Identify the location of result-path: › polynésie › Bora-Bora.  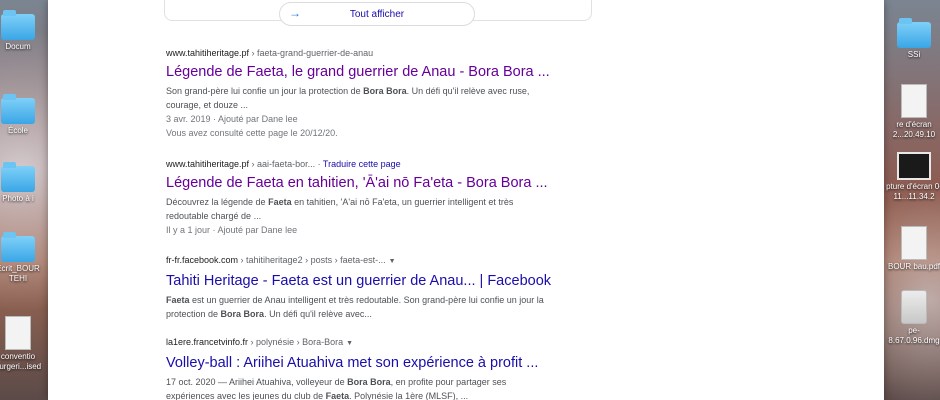
(296, 342).